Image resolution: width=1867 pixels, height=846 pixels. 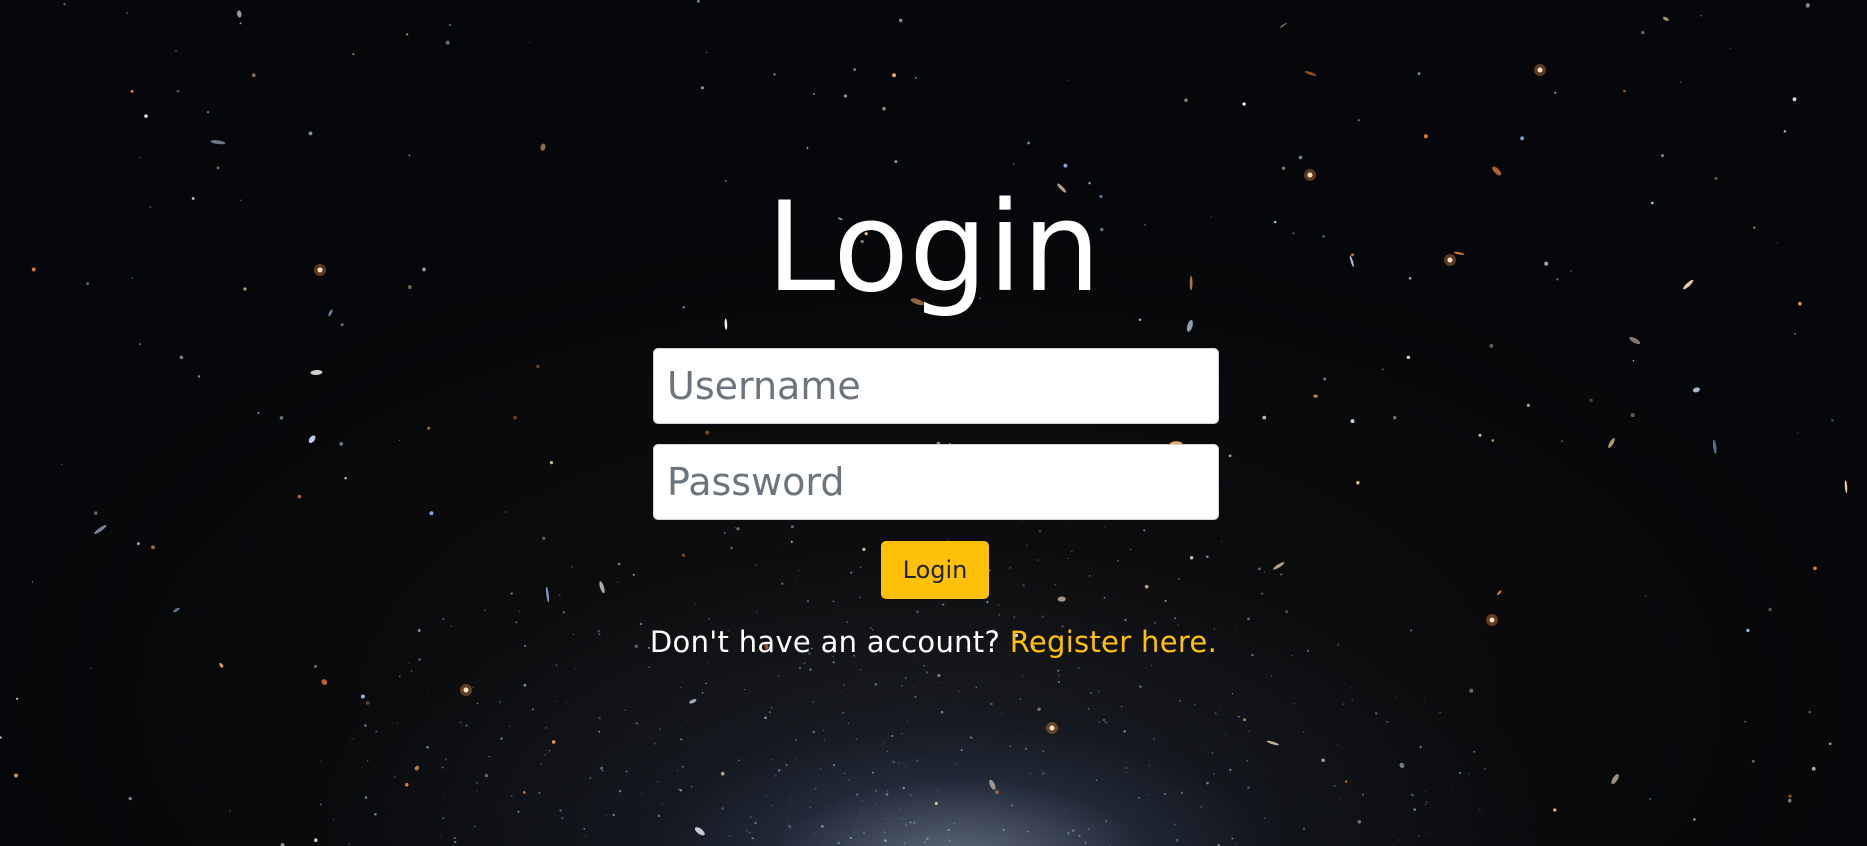 I want to click on register-prompt-line: Don't have an account? Register here., so click(x=933, y=642).